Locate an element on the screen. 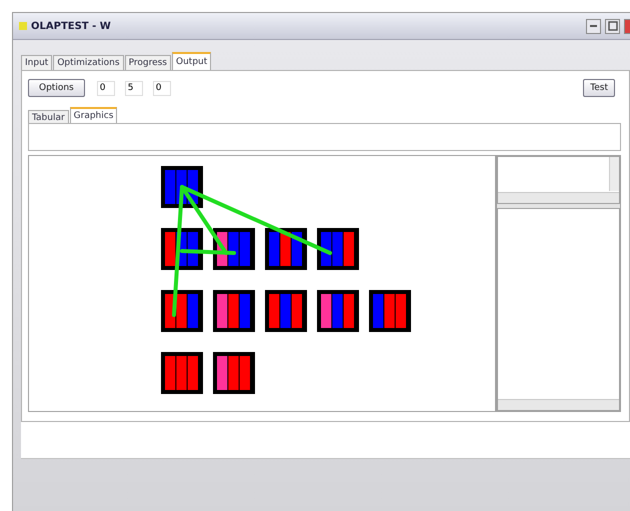  test-button: Test is located at coordinates (599, 88).